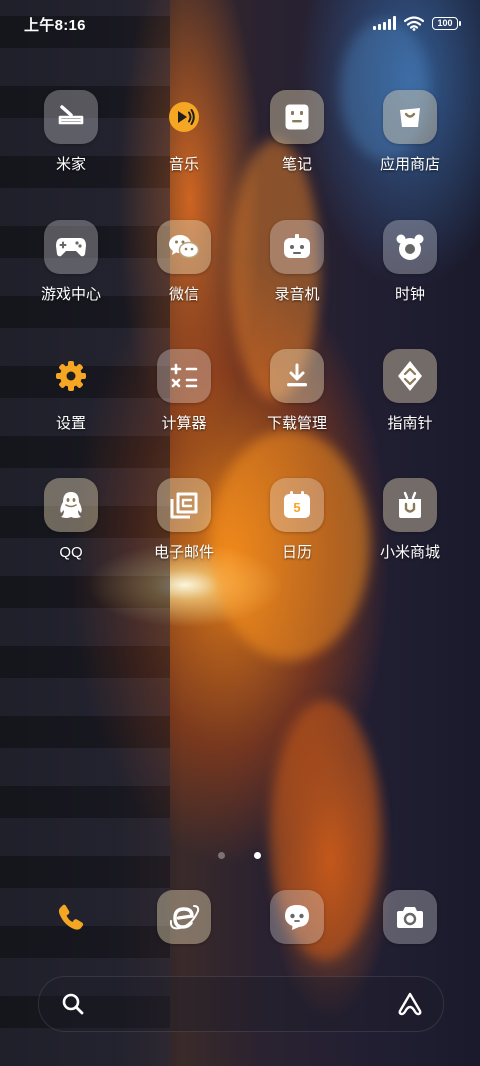  I want to click on qq-icon, so click(71, 505).